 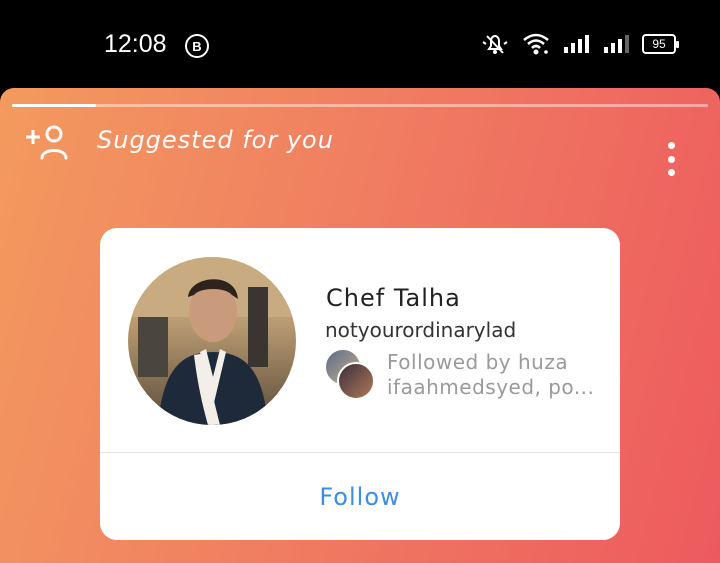 I want to click on story-progress-fill, so click(x=54, y=105).